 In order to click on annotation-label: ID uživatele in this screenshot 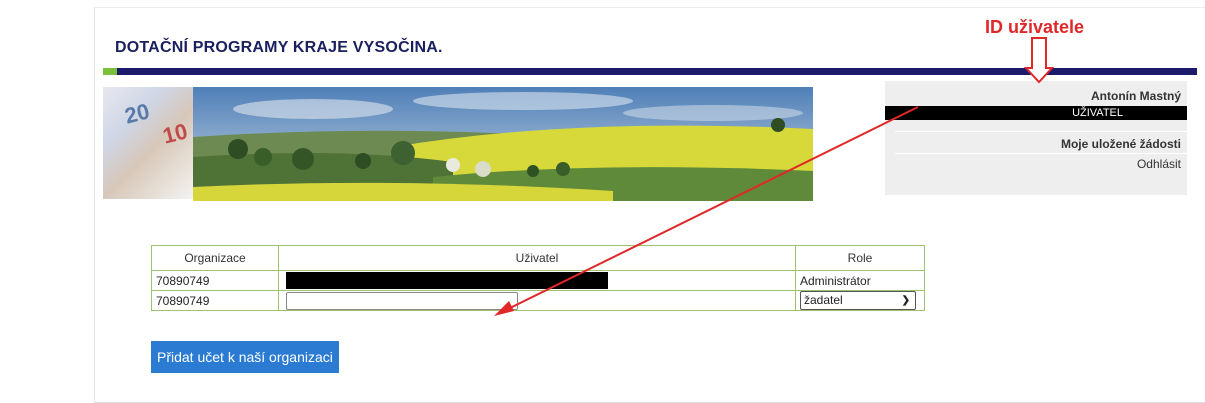, I will do `click(1035, 27)`.